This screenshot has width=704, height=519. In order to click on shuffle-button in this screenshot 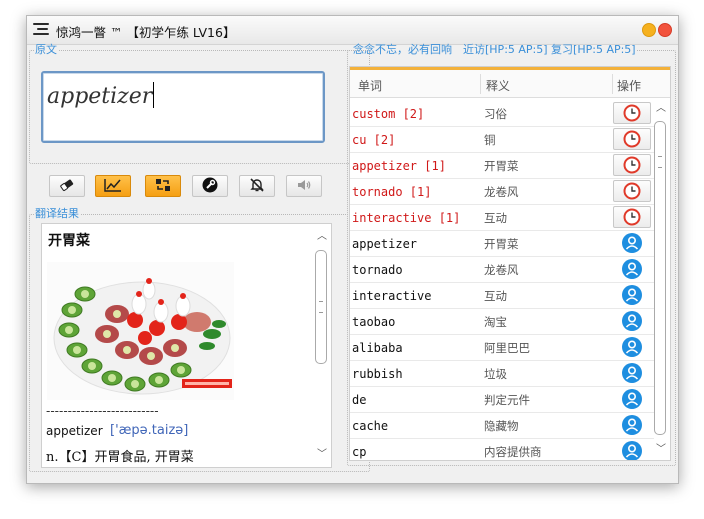, I will do `click(163, 186)`.